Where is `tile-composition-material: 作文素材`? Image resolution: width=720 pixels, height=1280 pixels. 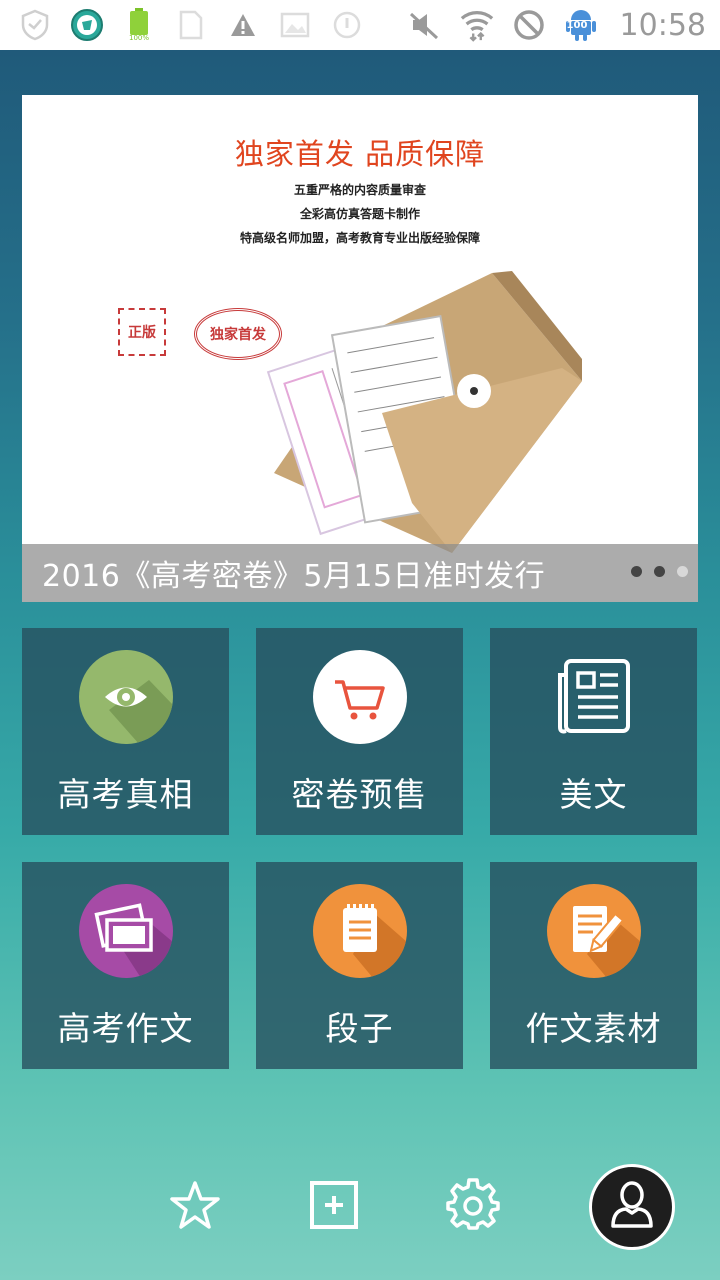 tile-composition-material: 作文素材 is located at coordinates (593, 965).